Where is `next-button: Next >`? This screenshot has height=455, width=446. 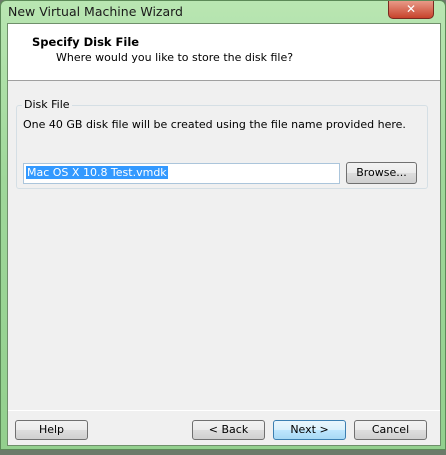 next-button: Next > is located at coordinates (309, 430).